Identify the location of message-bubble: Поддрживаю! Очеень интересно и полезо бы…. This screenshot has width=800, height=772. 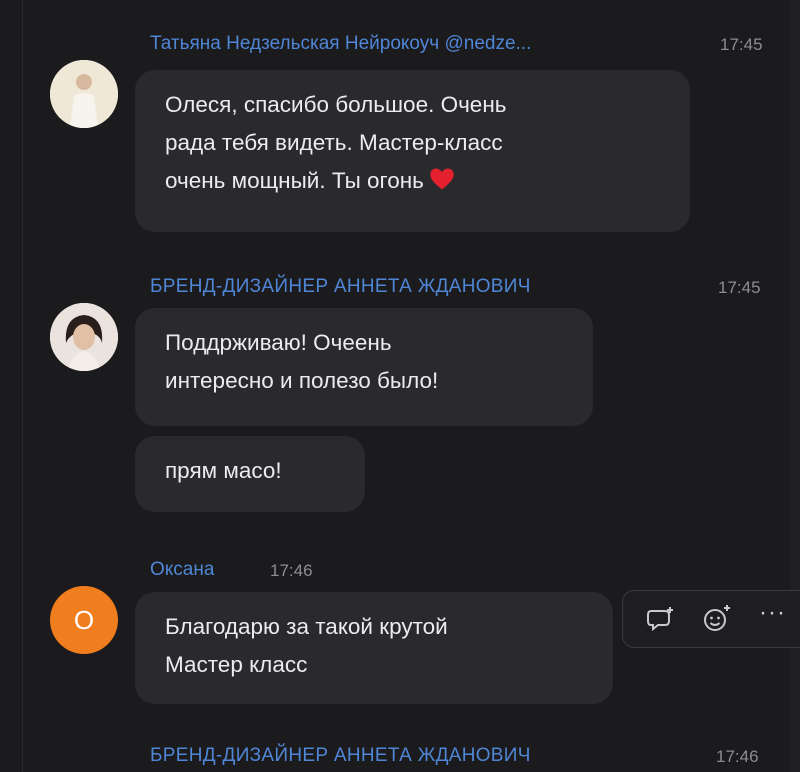
(364, 367).